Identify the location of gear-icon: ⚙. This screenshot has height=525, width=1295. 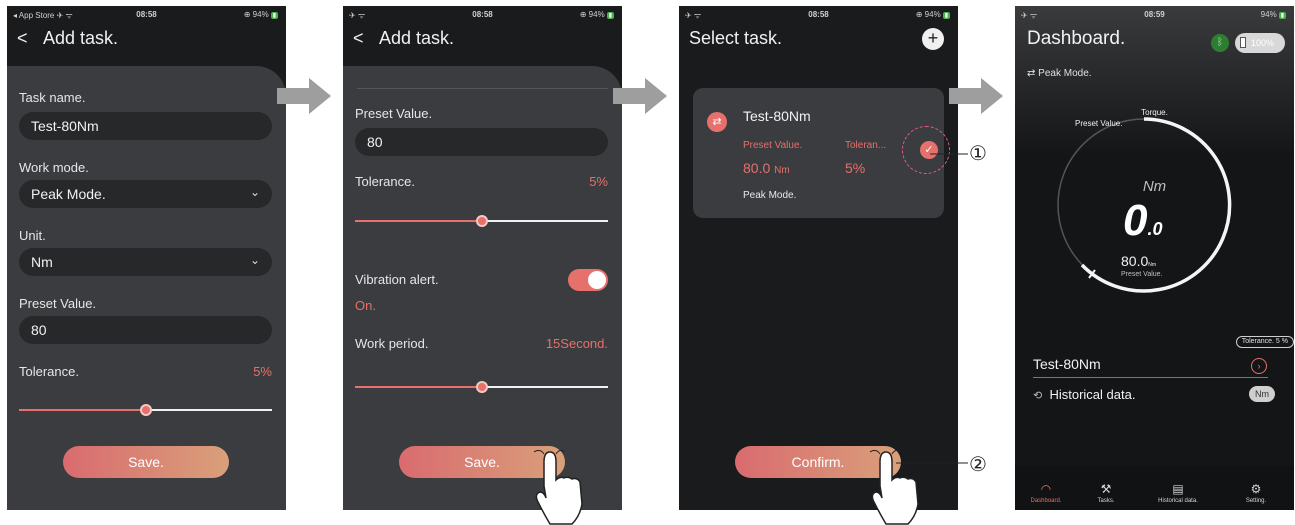
(1256, 489).